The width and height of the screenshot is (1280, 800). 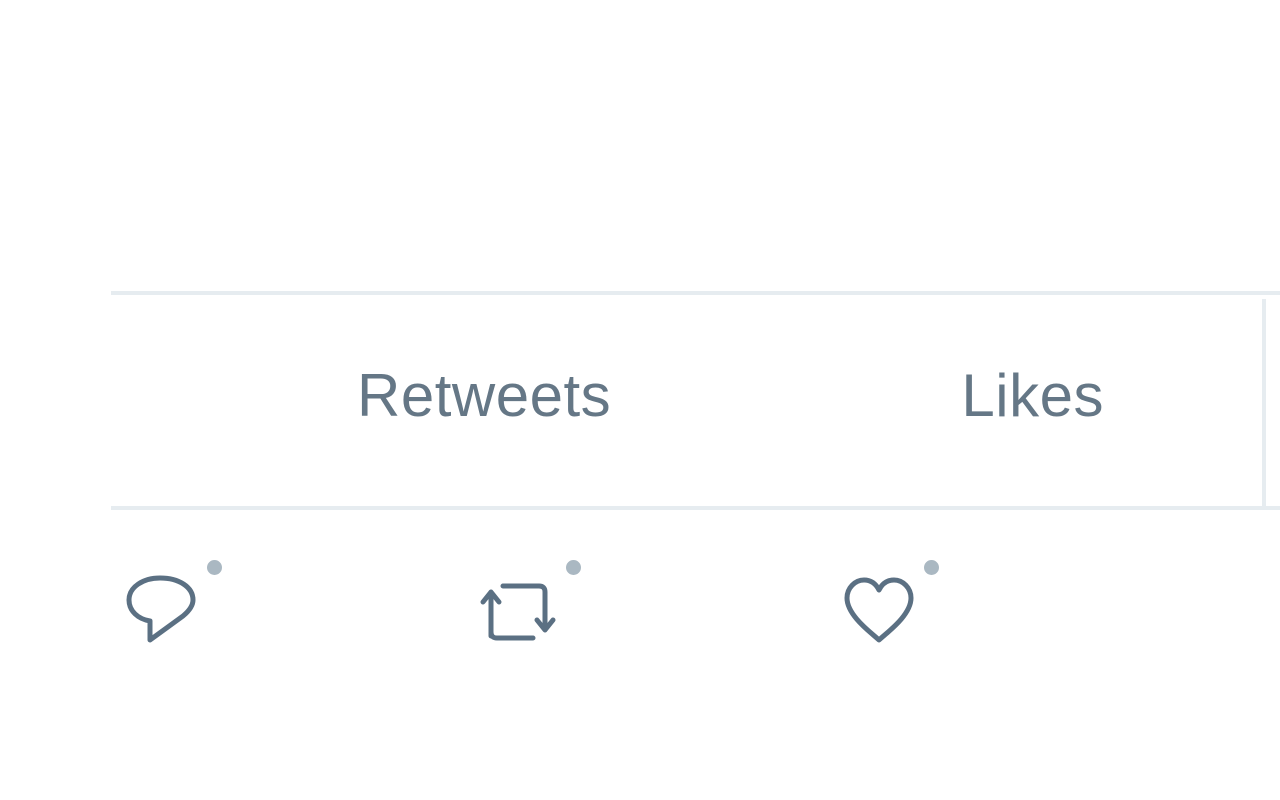 I want to click on likes-stat-link: Likes, so click(x=1032, y=396).